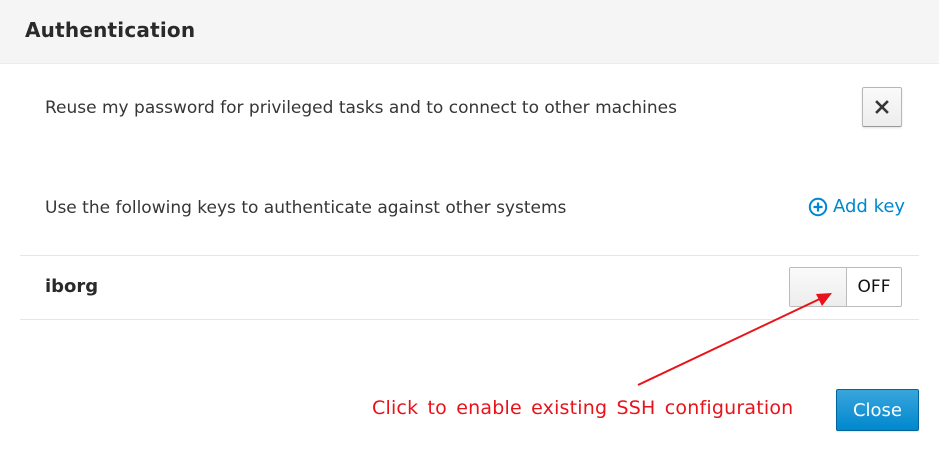 The image size is (939, 454). Describe the element at coordinates (818, 206) in the screenshot. I see `plus-circle-icon` at that location.